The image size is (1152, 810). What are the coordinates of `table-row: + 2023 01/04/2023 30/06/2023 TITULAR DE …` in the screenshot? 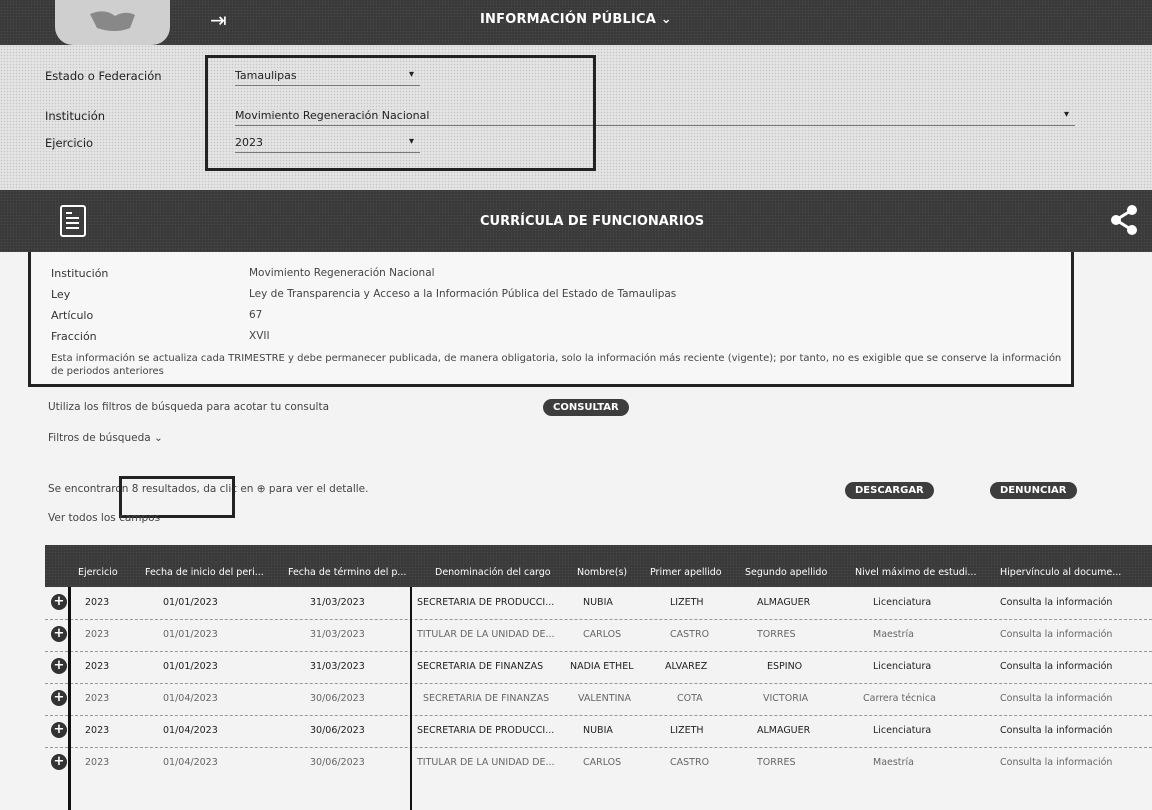 It's located at (598, 763).